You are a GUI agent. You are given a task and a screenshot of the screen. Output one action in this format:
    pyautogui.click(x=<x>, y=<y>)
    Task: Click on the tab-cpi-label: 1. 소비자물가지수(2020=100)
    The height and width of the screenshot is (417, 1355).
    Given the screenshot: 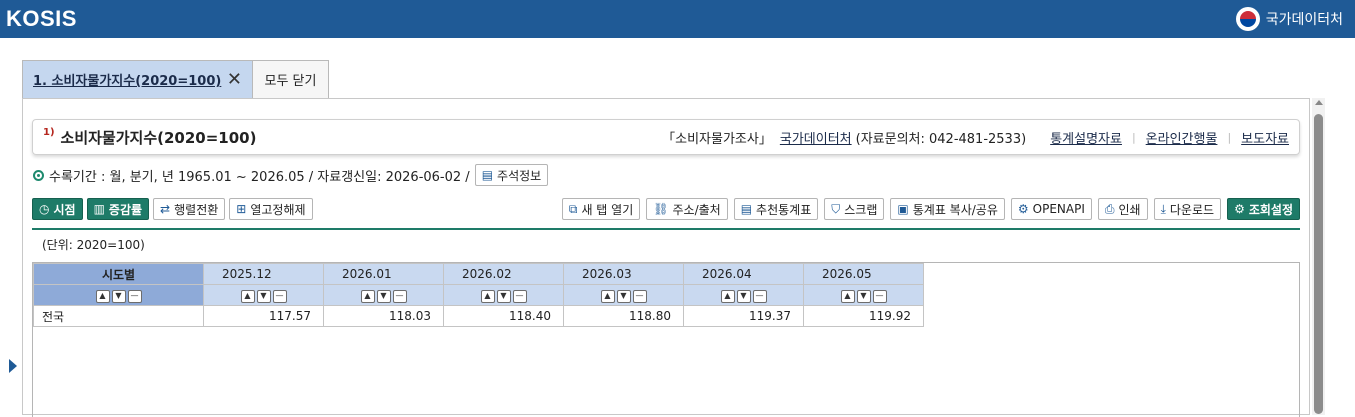 What is the action you would take?
    pyautogui.click(x=127, y=79)
    